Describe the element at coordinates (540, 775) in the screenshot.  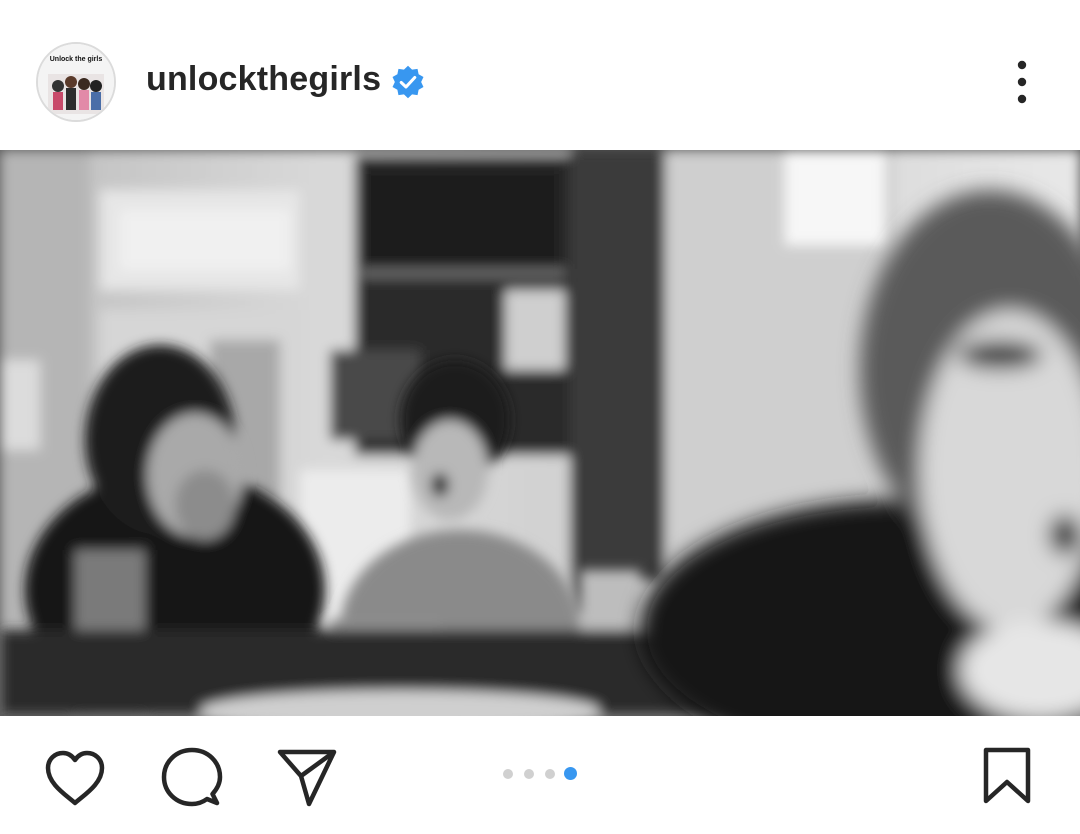
I see `post-actions` at that location.